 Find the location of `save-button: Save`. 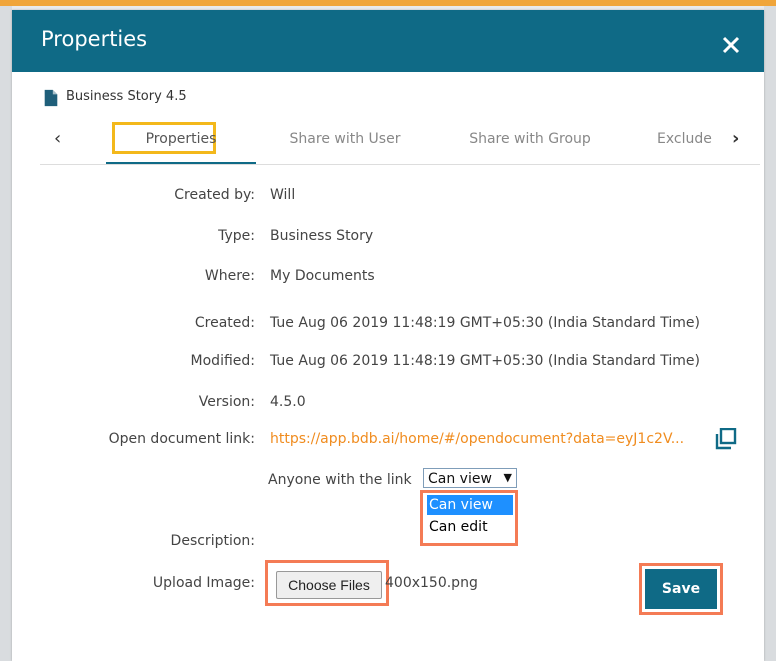

save-button: Save is located at coordinates (681, 589).